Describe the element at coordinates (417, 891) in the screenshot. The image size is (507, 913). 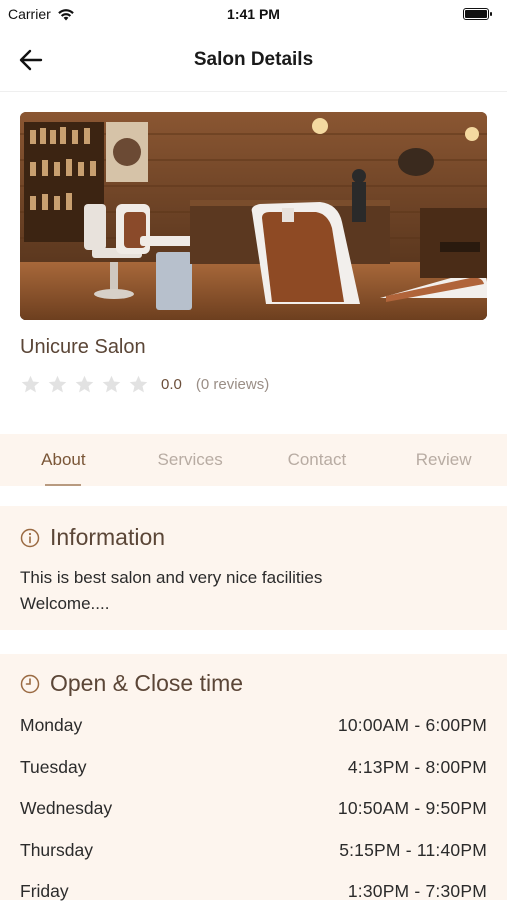
I see `hours-time: 1:30PM - 7:30PM` at that location.